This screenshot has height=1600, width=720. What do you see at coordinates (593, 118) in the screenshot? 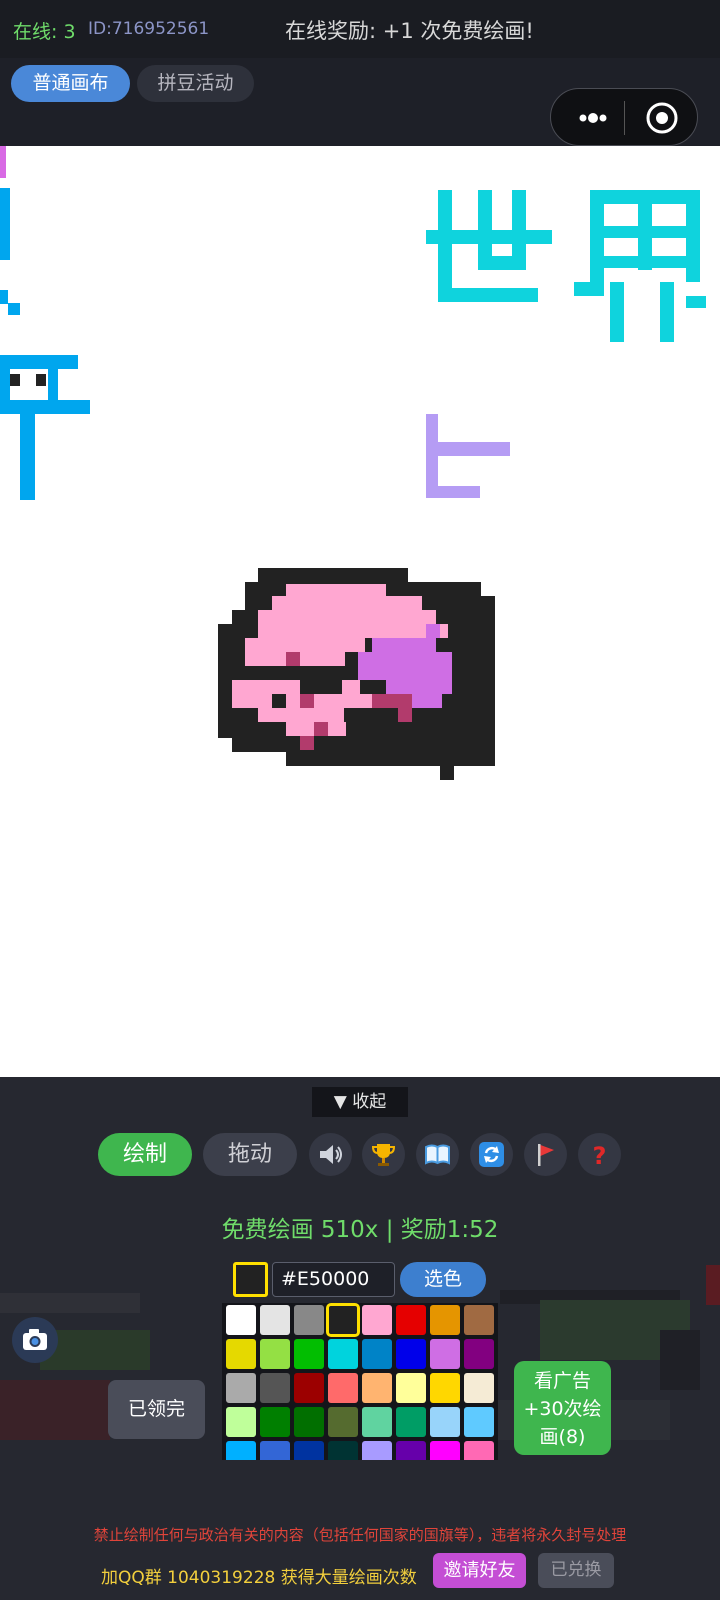
I see `more-icon` at bounding box center [593, 118].